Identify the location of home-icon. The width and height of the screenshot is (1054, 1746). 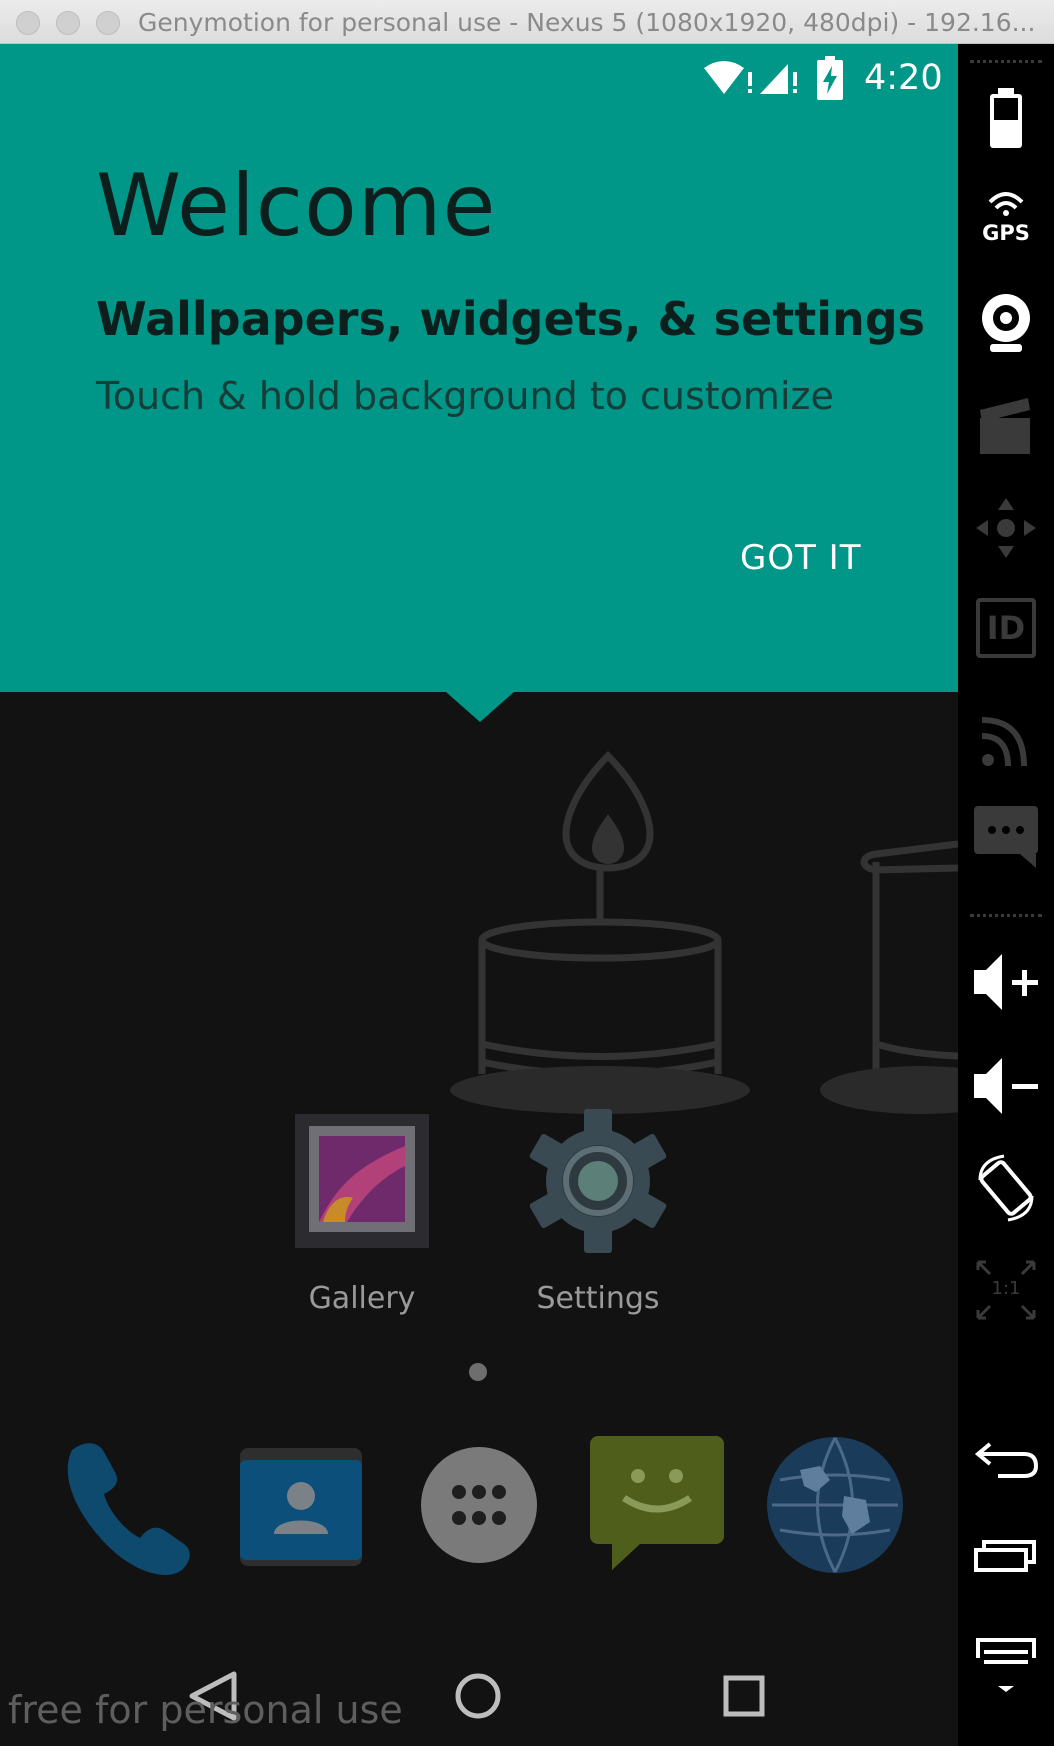
(478, 1695).